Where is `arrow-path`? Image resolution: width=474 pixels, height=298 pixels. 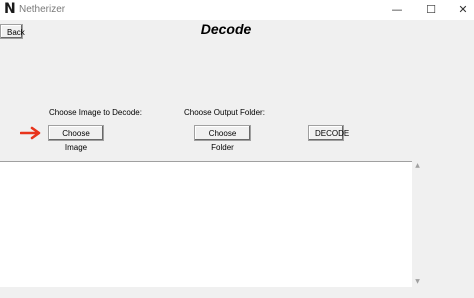
arrow-path is located at coordinates (30, 133).